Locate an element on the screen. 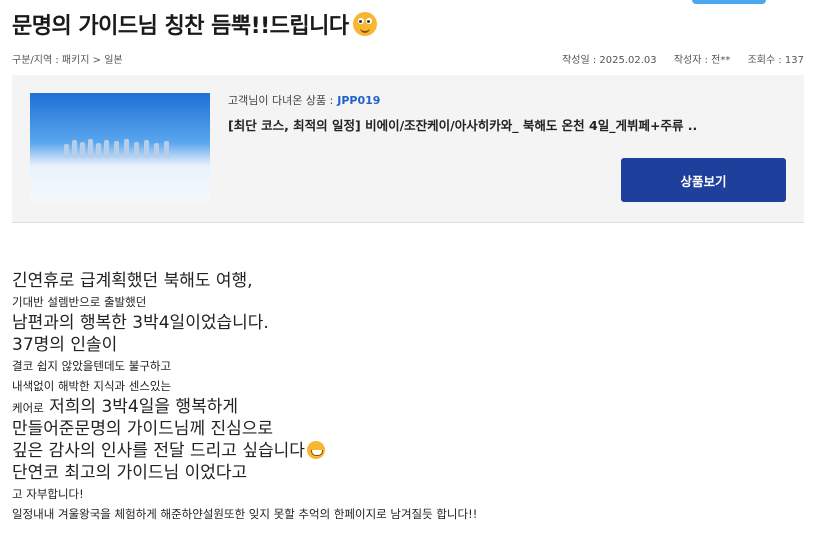 This screenshot has width=814, height=560. body-line: 만들어준문명의 가이드님께 진심으로 is located at coordinates (143, 429).